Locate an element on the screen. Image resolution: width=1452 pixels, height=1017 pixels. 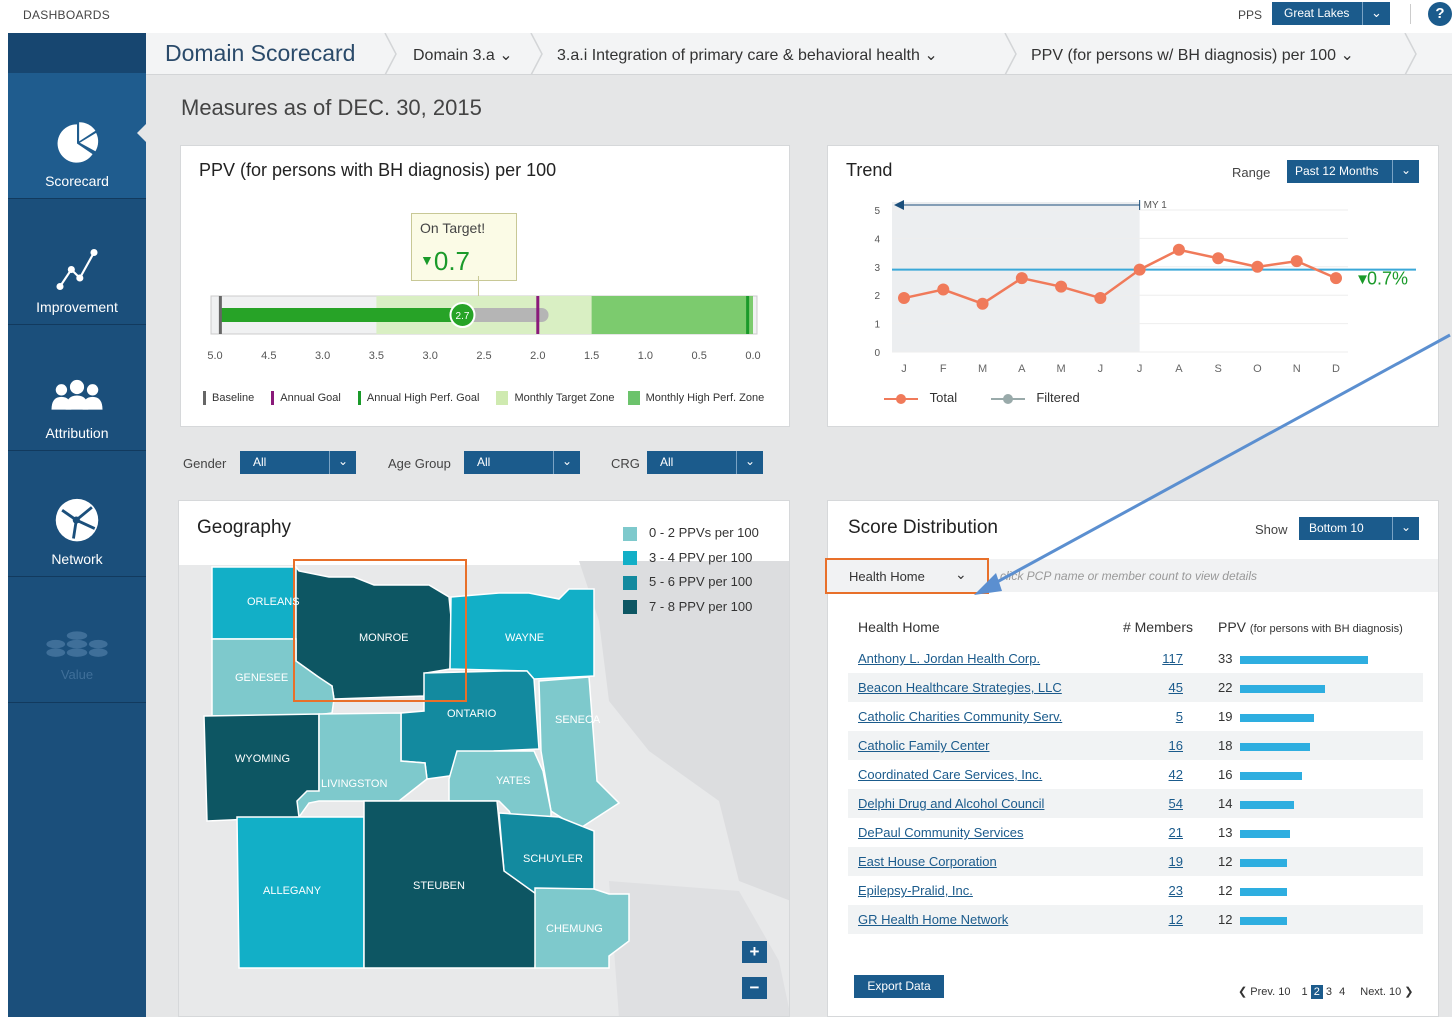
members-link: 54 is located at coordinates (1176, 803).